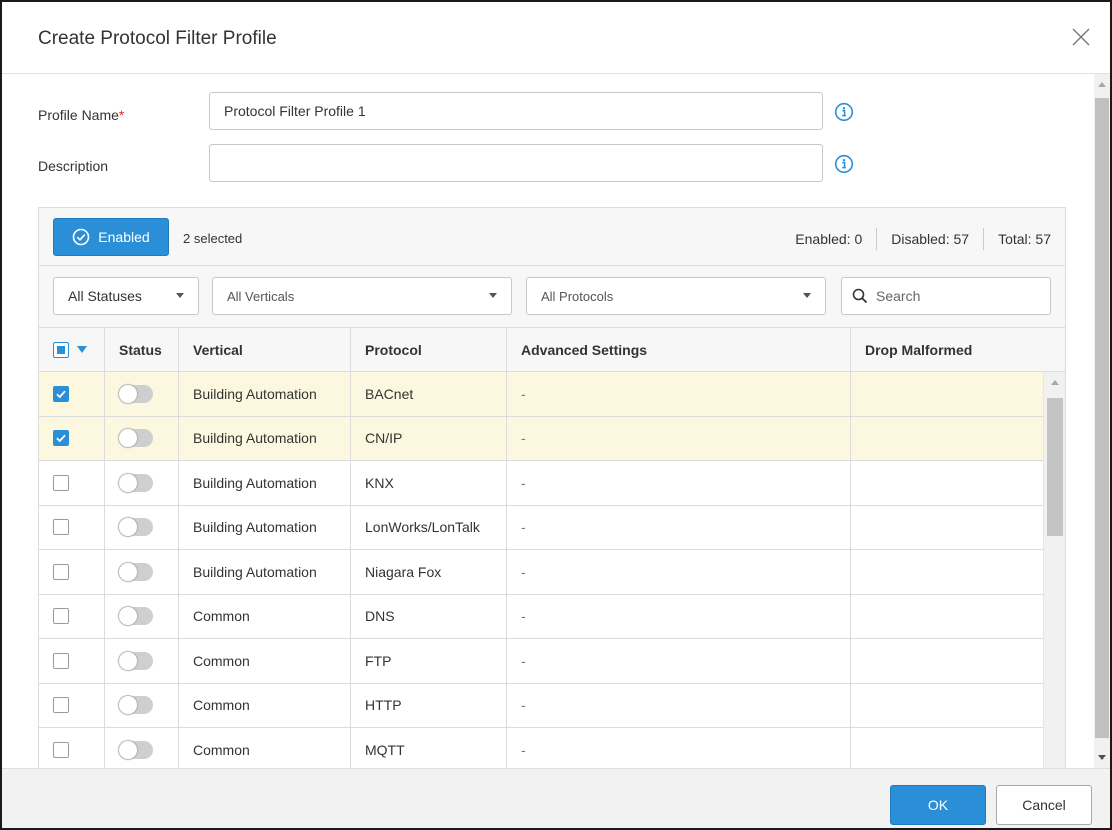 This screenshot has height=830, width=1112. I want to click on profile-name-input, so click(516, 111).